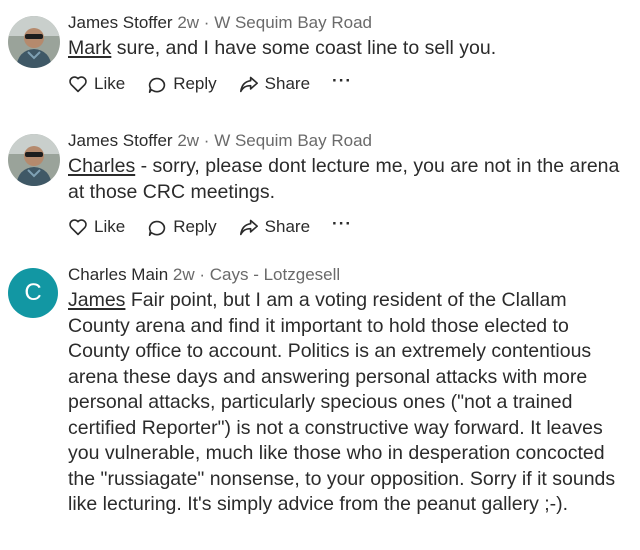 The height and width of the screenshot is (550, 640). What do you see at coordinates (89, 48) in the screenshot?
I see `mention-link: Mark` at bounding box center [89, 48].